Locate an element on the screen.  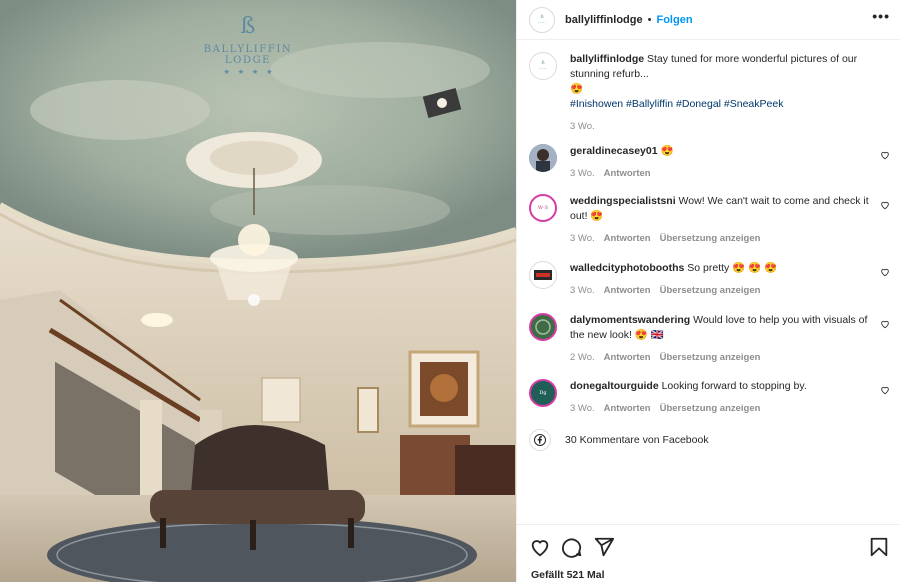
logo-stars: ★★★★ is located at coordinates (252, 72).